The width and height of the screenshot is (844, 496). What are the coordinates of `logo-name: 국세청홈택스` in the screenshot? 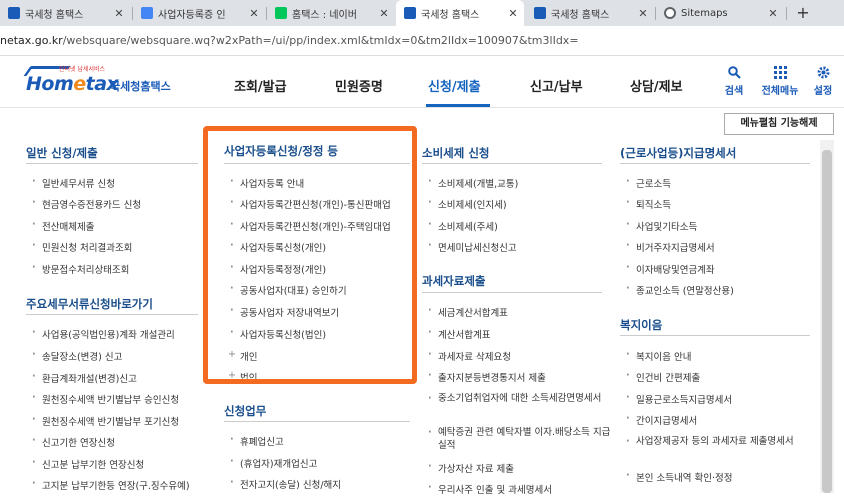 It's located at (140, 86).